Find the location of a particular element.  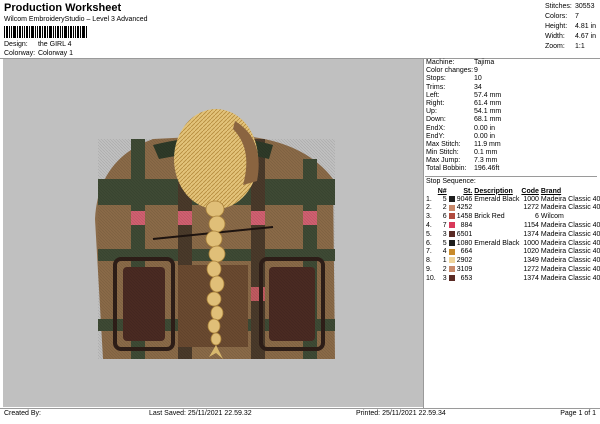

thread-code: 1374 is located at coordinates (531, 278).